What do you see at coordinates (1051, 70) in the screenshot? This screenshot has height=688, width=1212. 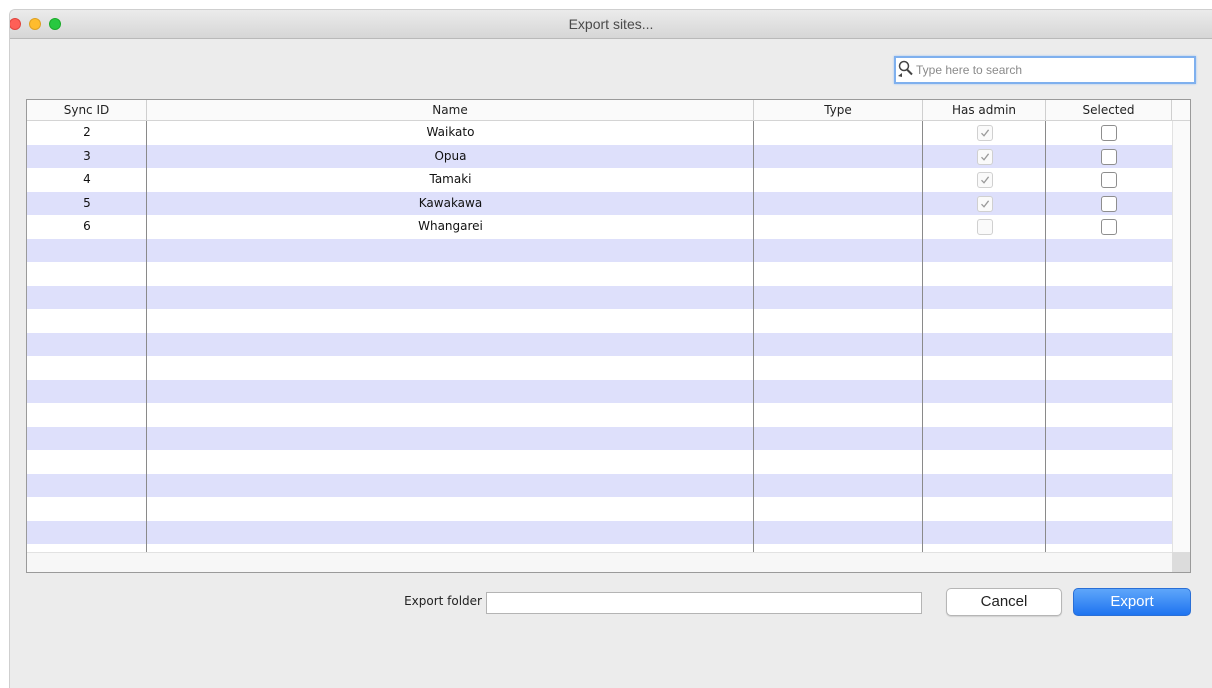 I see `search-input` at bounding box center [1051, 70].